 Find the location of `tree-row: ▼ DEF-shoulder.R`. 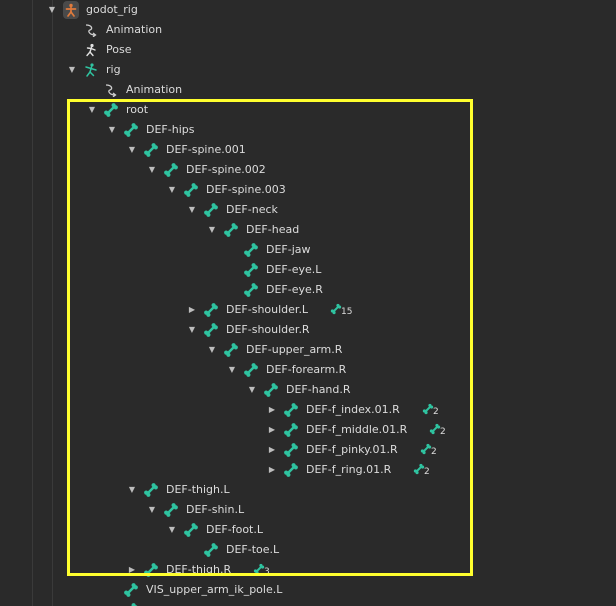

tree-row: ▼ DEF-shoulder.R is located at coordinates (308, 330).